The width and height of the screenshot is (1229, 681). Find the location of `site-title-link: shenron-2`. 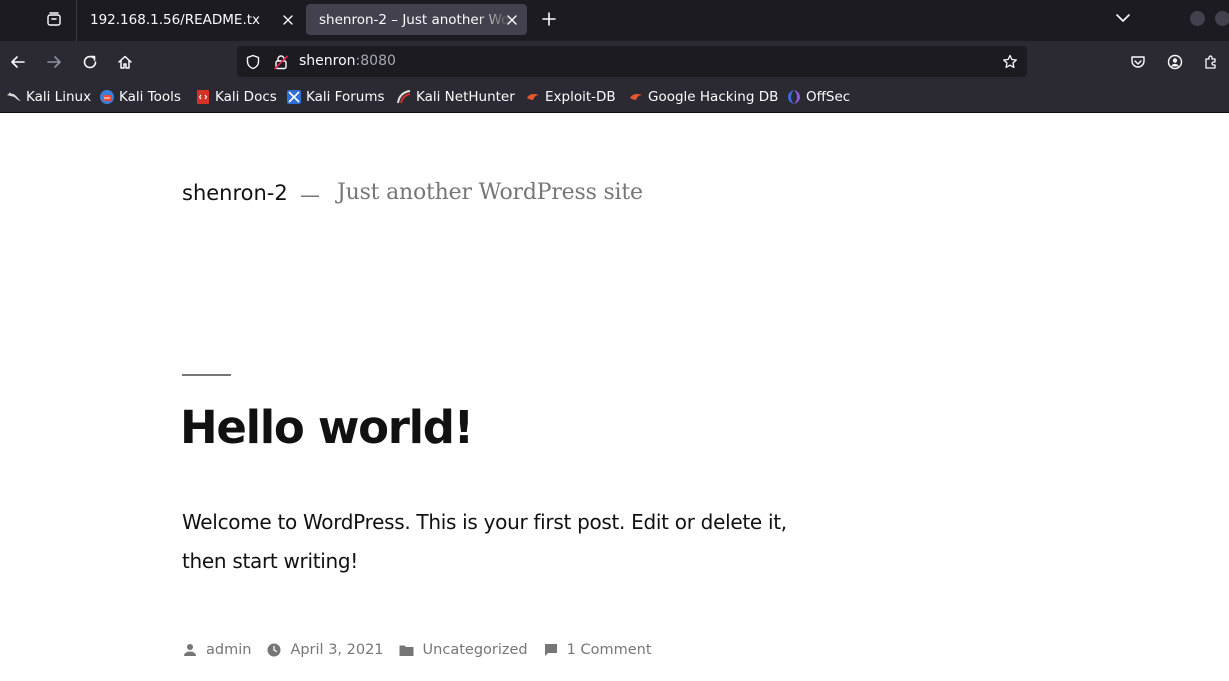

site-title-link: shenron-2 is located at coordinates (235, 193).